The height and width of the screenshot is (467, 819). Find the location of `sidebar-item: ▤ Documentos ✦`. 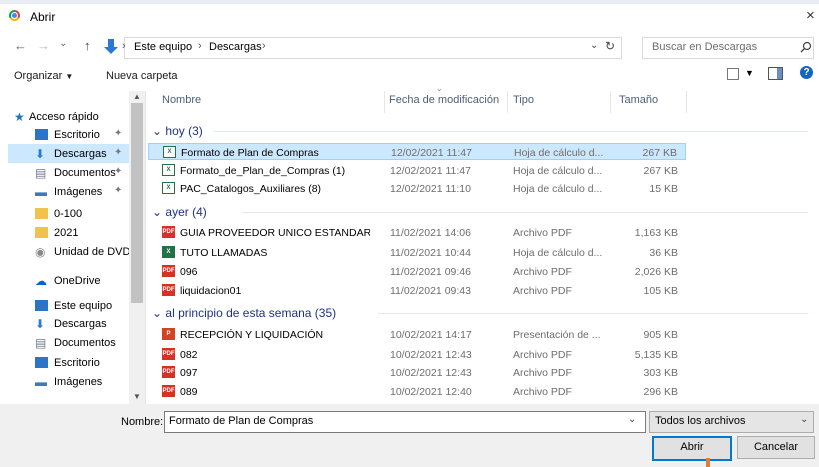

sidebar-item: ▤ Documentos ✦ is located at coordinates (72, 172).